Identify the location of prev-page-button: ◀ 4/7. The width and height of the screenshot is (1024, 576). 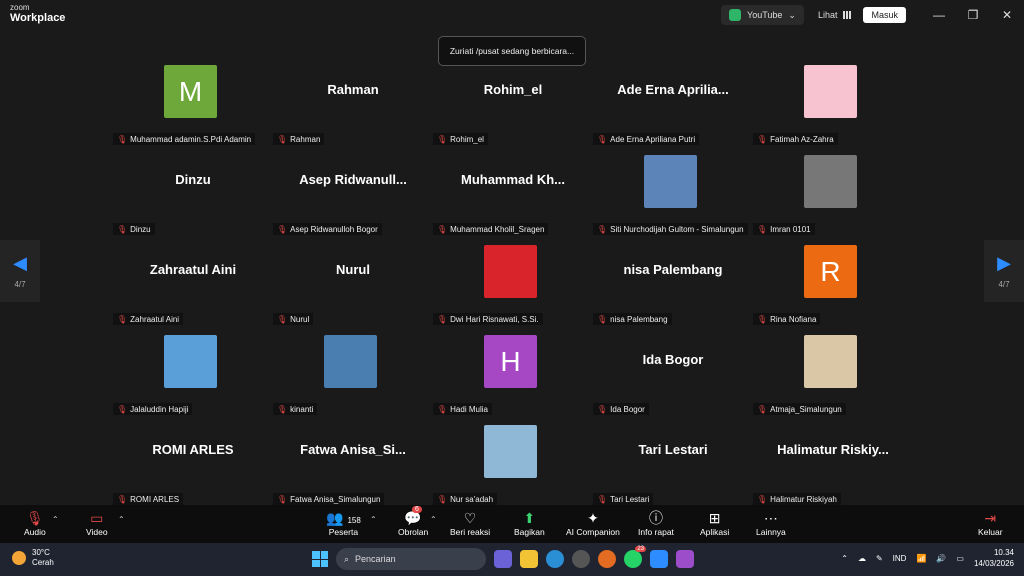
(20, 271).